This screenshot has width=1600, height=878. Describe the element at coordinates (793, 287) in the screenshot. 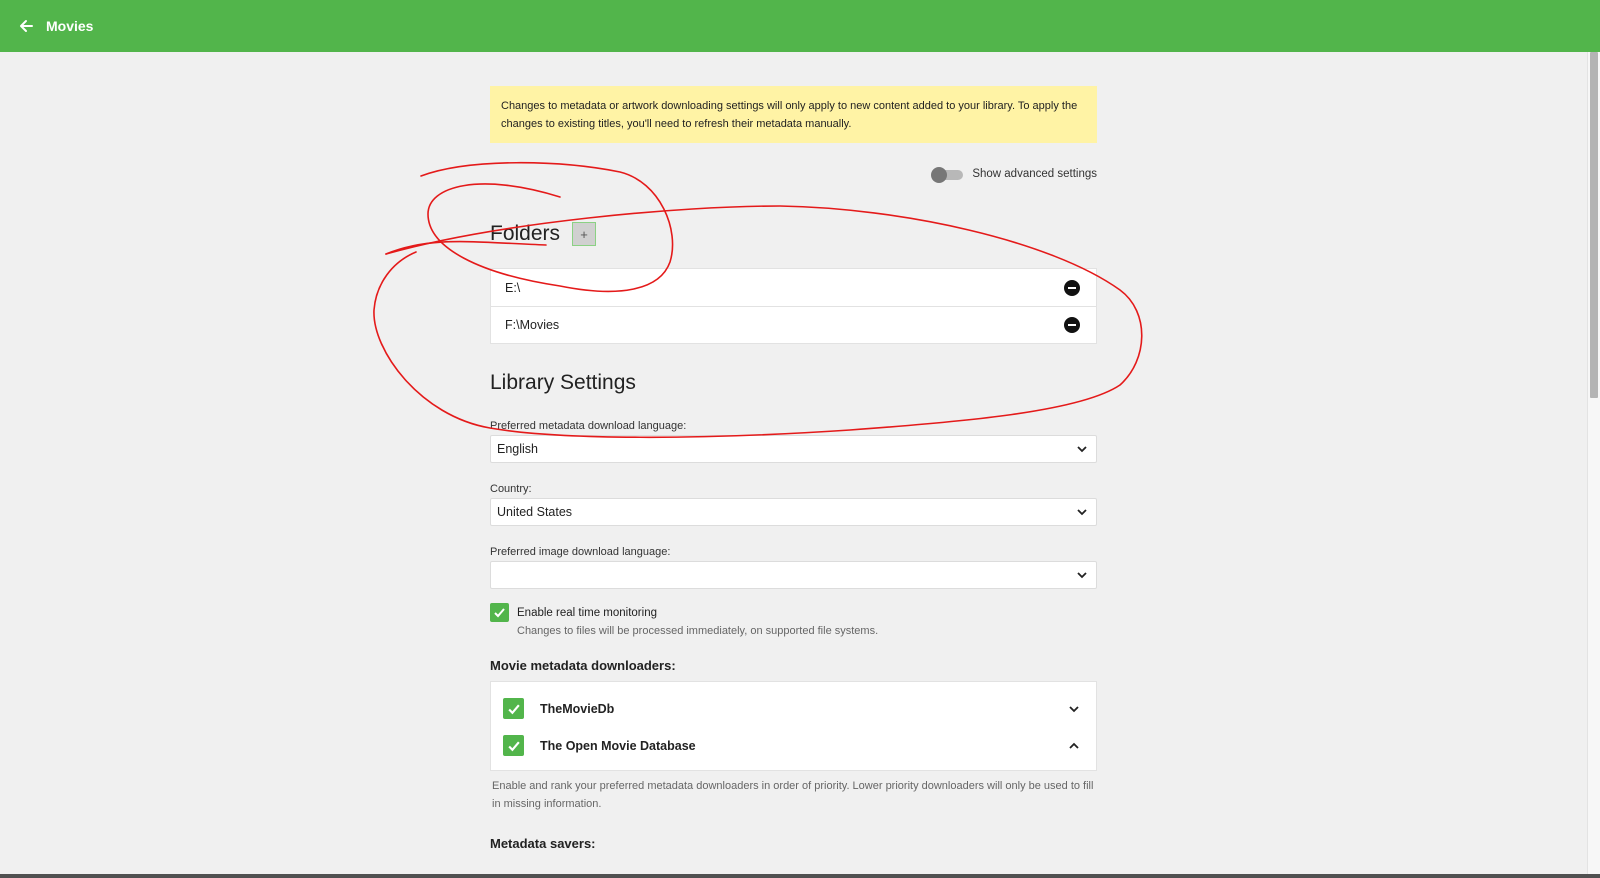

I see `folder-row: E:\` at that location.